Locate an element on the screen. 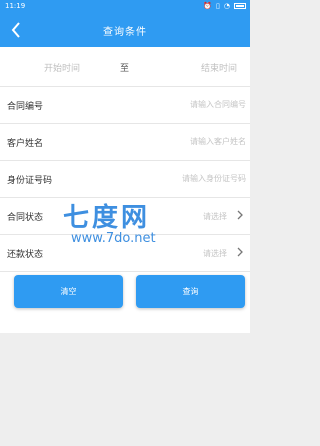  contract-status-label: 合同状态 is located at coordinates (25, 218).